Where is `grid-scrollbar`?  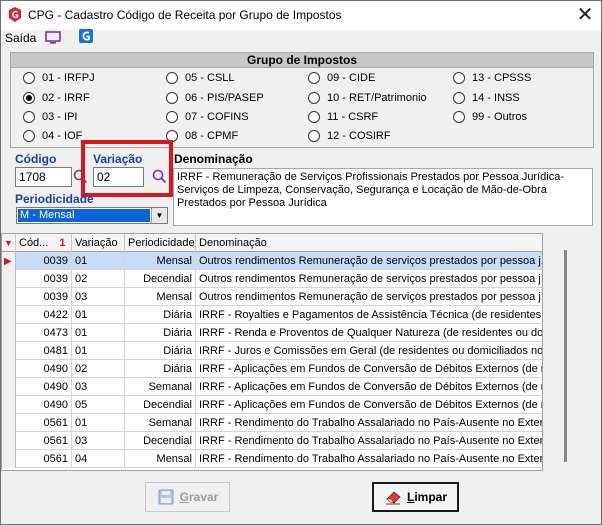
grid-scrollbar is located at coordinates (565, 351).